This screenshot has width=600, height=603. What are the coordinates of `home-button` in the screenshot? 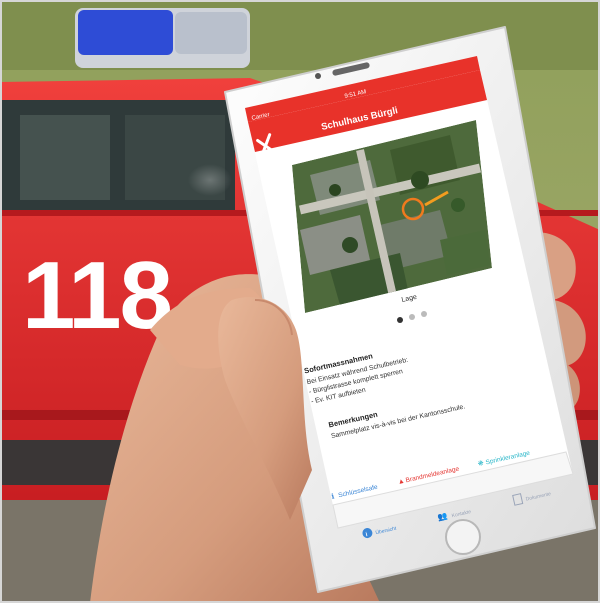 It's located at (463, 537).